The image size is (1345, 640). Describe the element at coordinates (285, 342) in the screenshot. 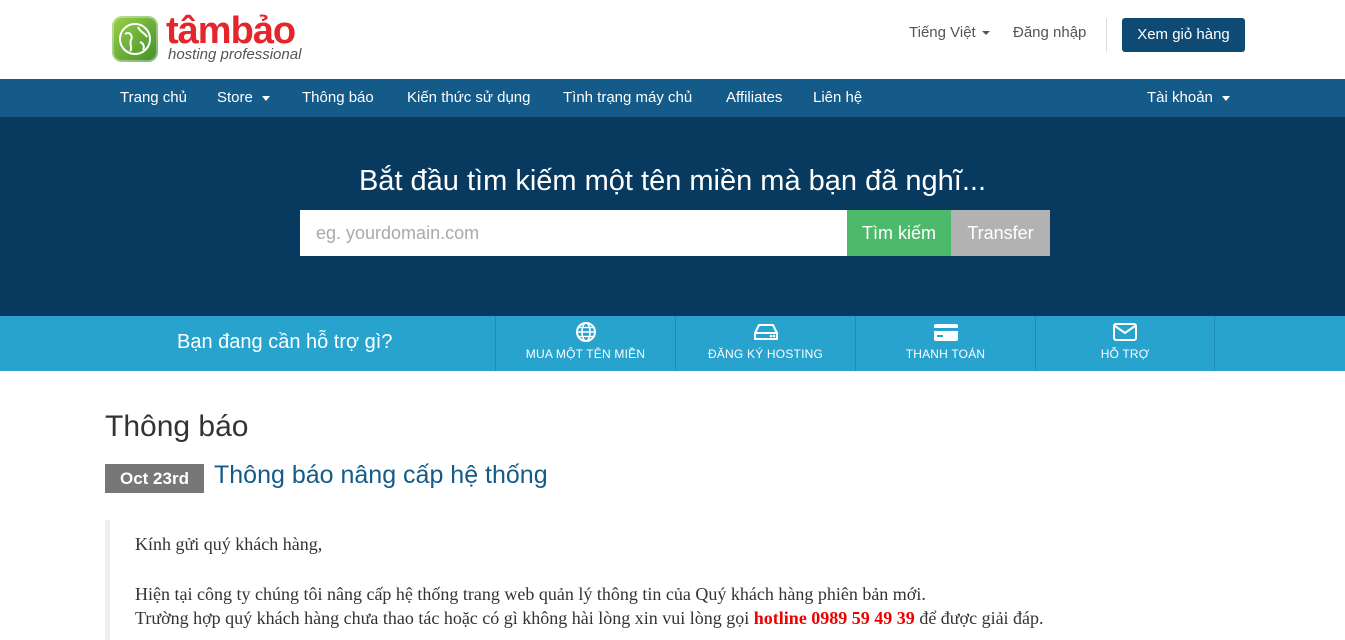

I see `help-question: Bạn đang cần hỗ trợ gì?` at that location.